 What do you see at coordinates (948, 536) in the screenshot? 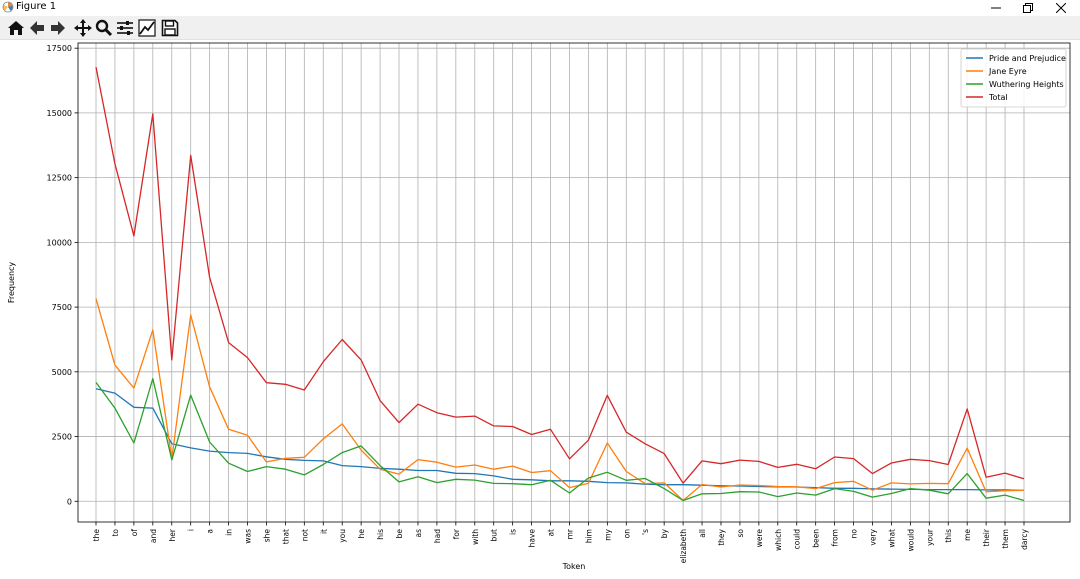
I see `x-tick-label: this` at bounding box center [948, 536].